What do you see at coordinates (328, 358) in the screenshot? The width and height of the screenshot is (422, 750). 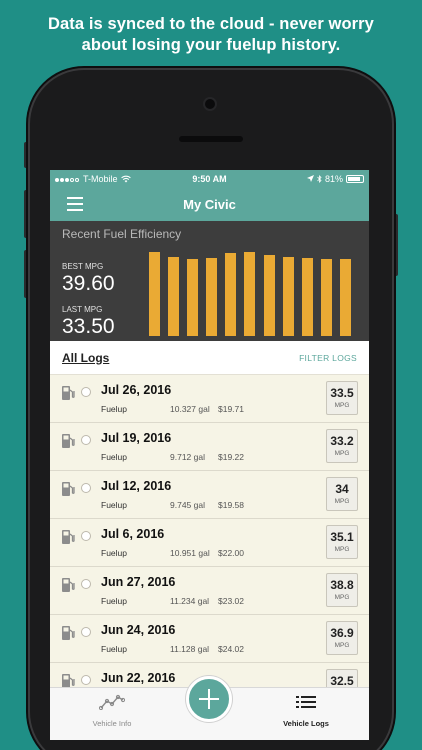 I see `filter-logs-button: FILTER LOGS` at bounding box center [328, 358].